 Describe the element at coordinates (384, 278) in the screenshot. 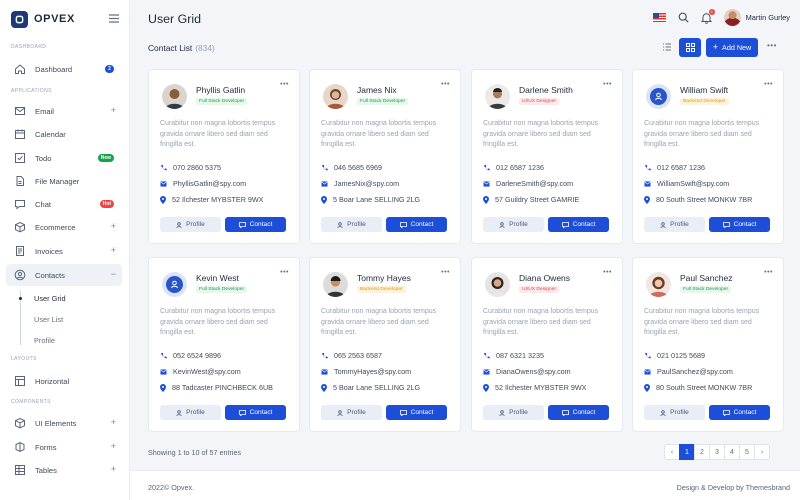

I see `user-name: Tommy Hayes` at that location.